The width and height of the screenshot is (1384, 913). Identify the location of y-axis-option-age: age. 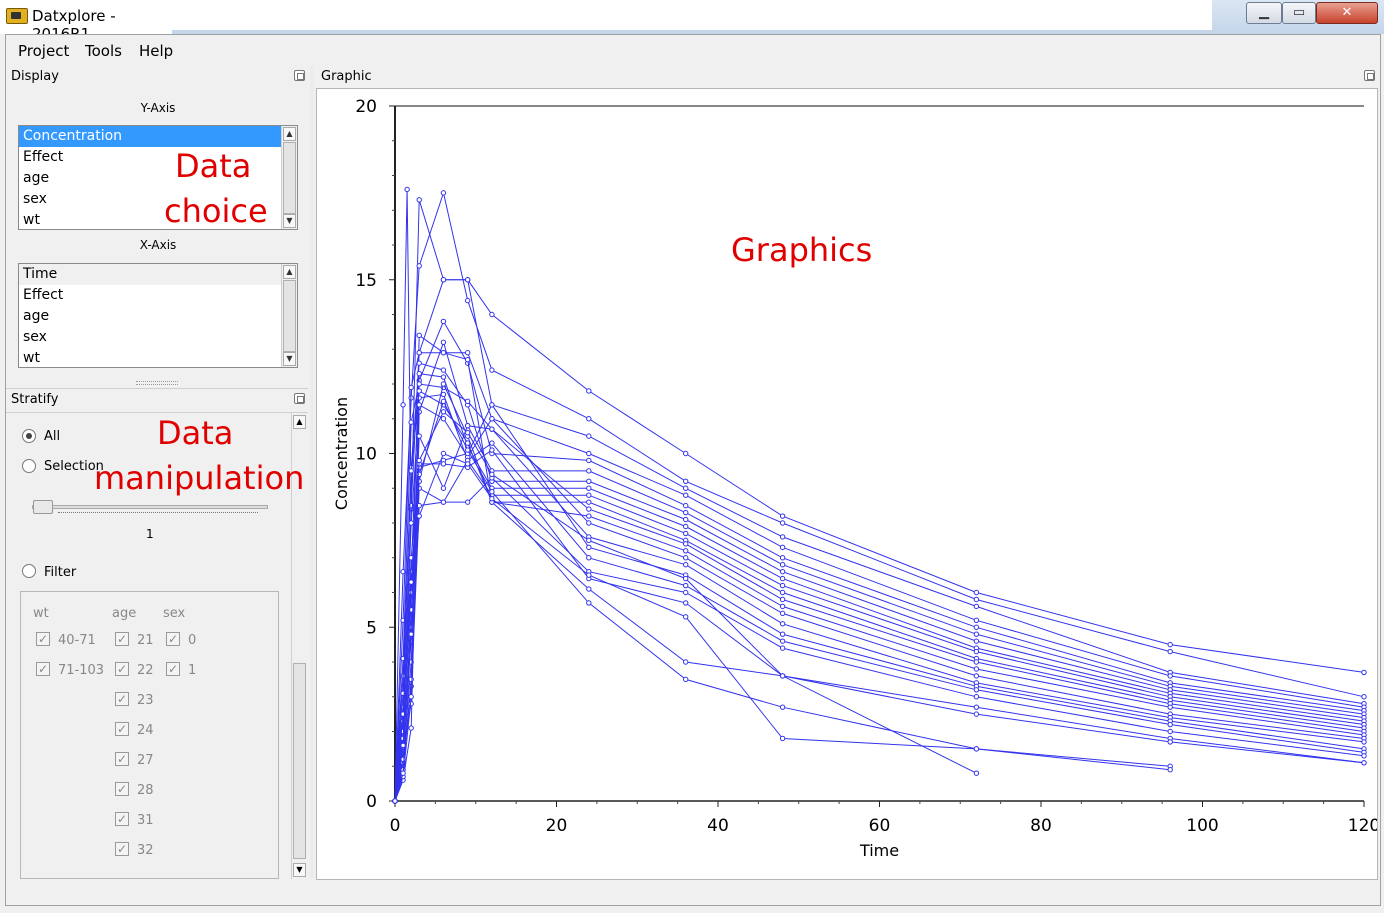
(158, 178).